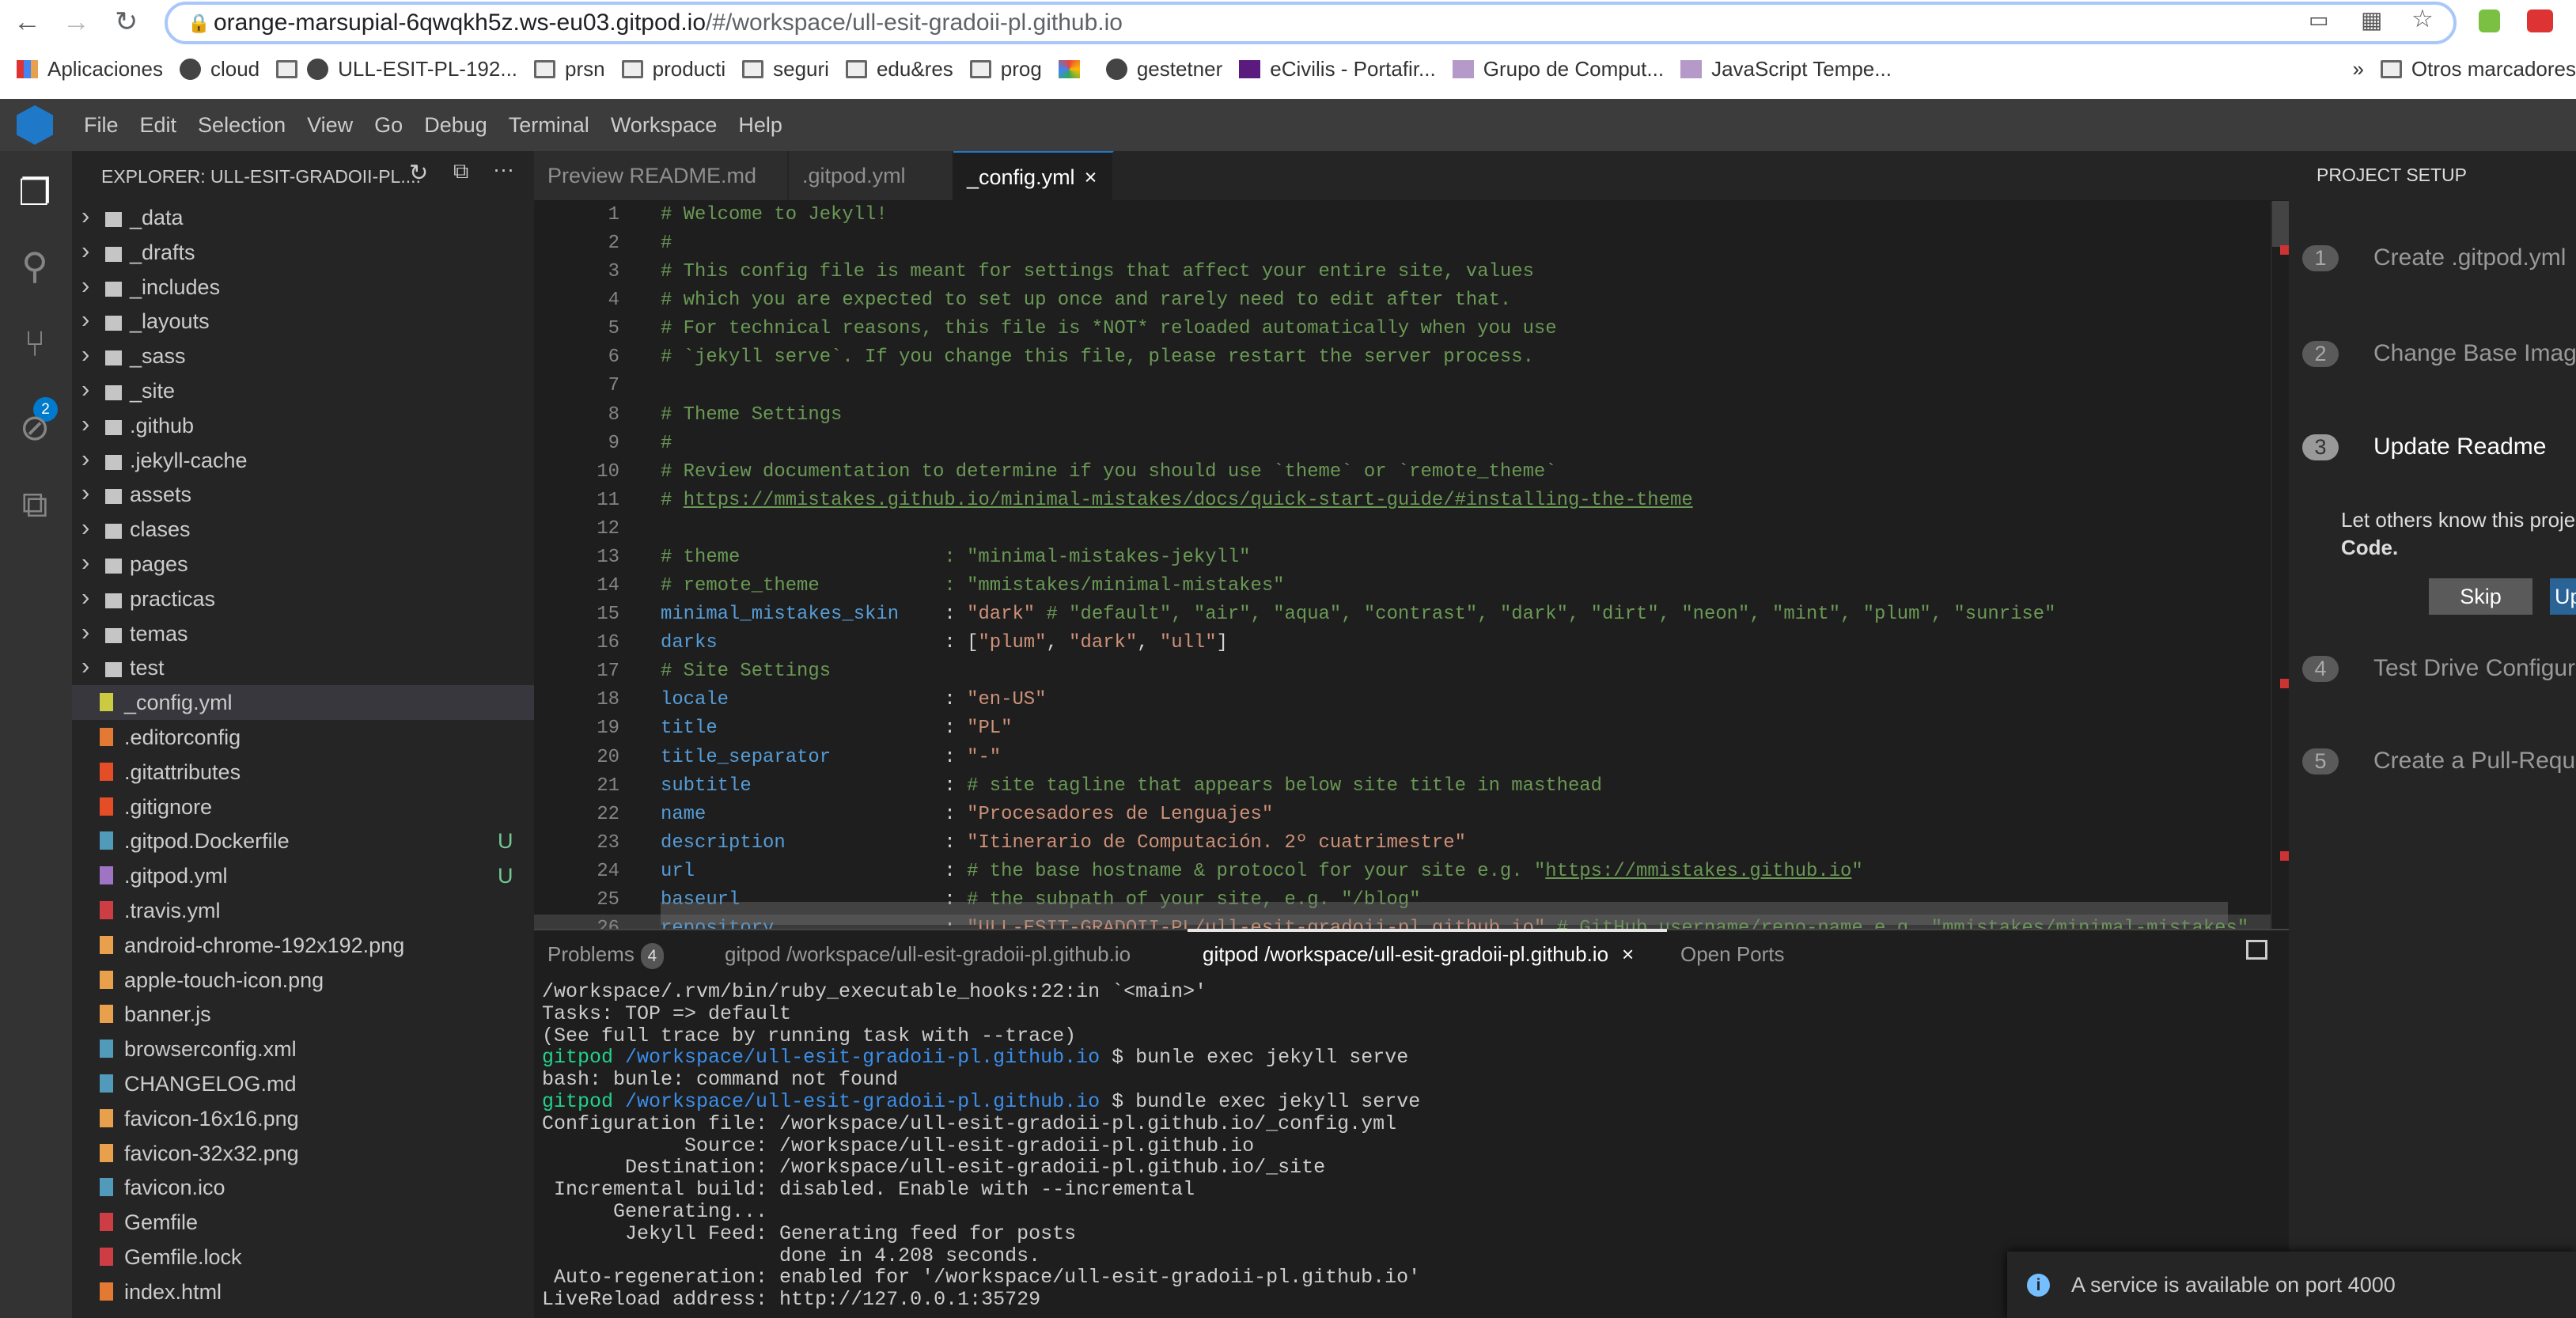 The width and height of the screenshot is (2576, 1318). What do you see at coordinates (2371, 20) in the screenshot?
I see `extension-icon: ▦` at bounding box center [2371, 20].